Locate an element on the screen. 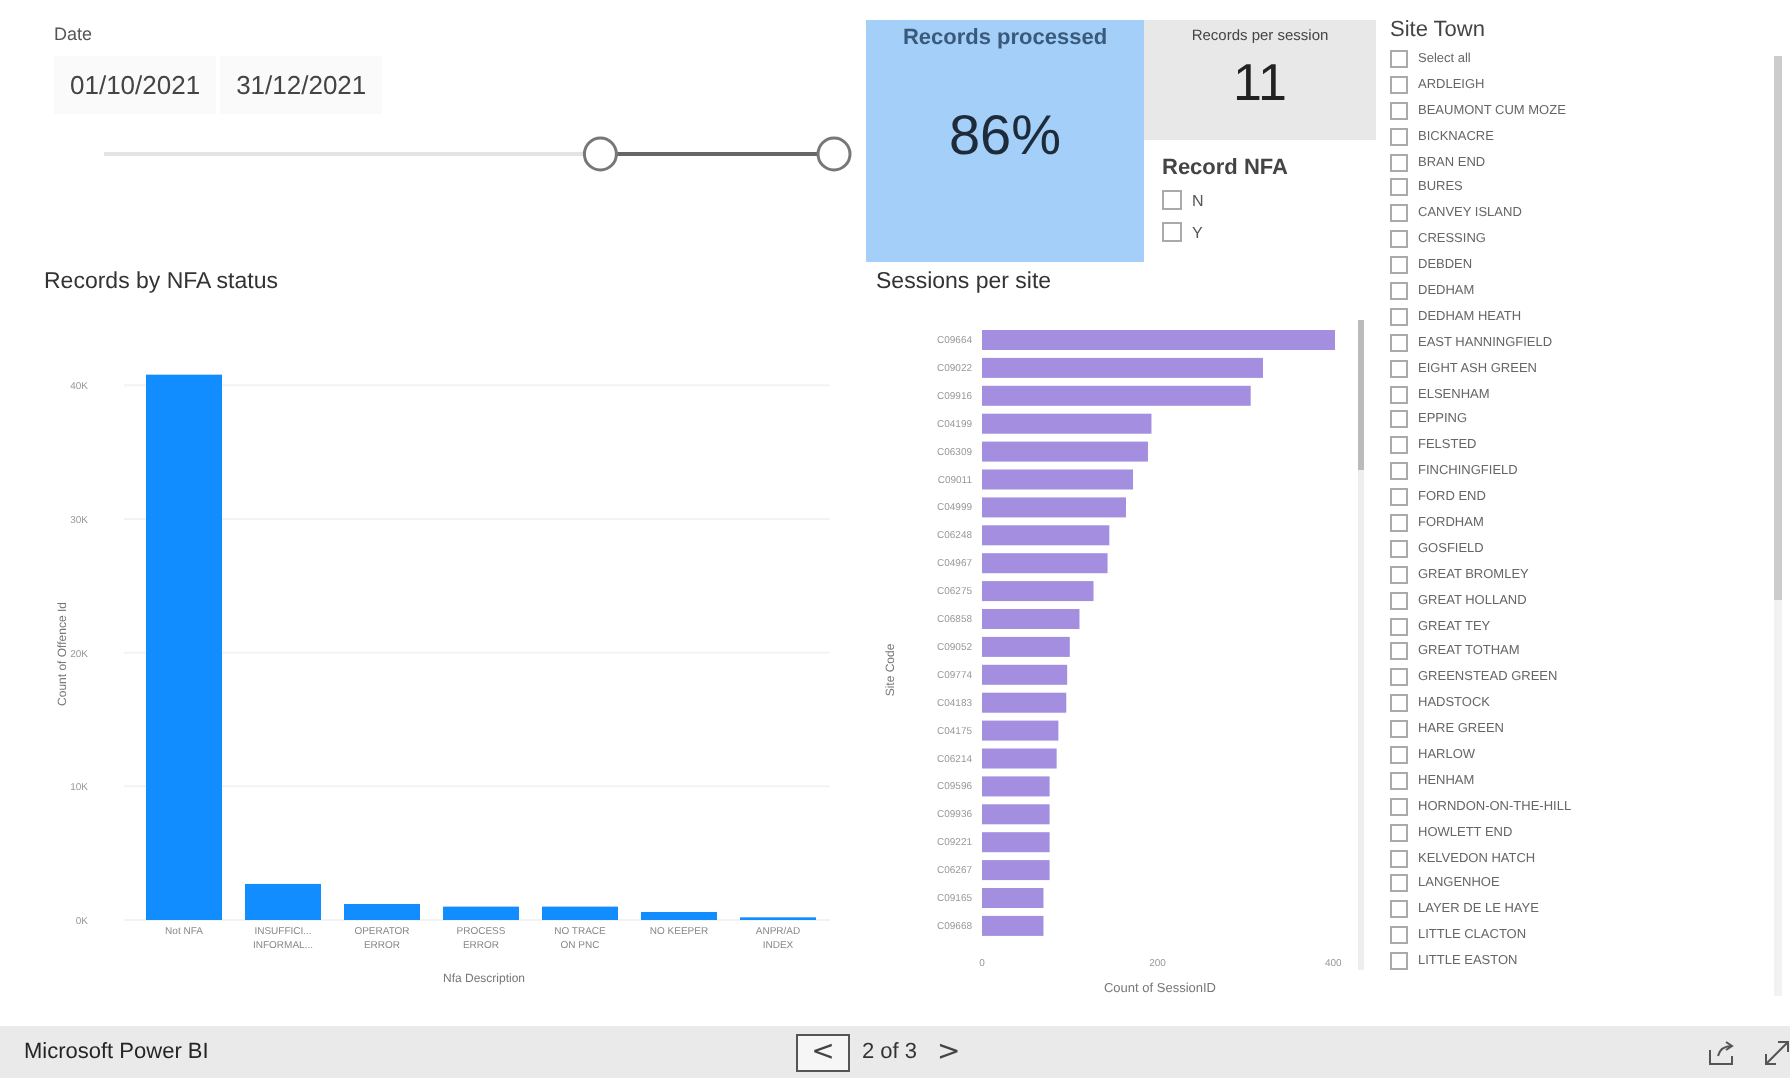 The image size is (1790, 1078). slicer-title: Record NFA is located at coordinates (1225, 168).